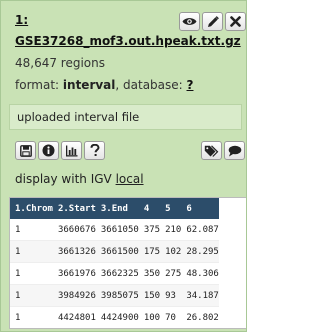  Describe the element at coordinates (31, 208) in the screenshot. I see `column-header: 1.Chrom` at that location.